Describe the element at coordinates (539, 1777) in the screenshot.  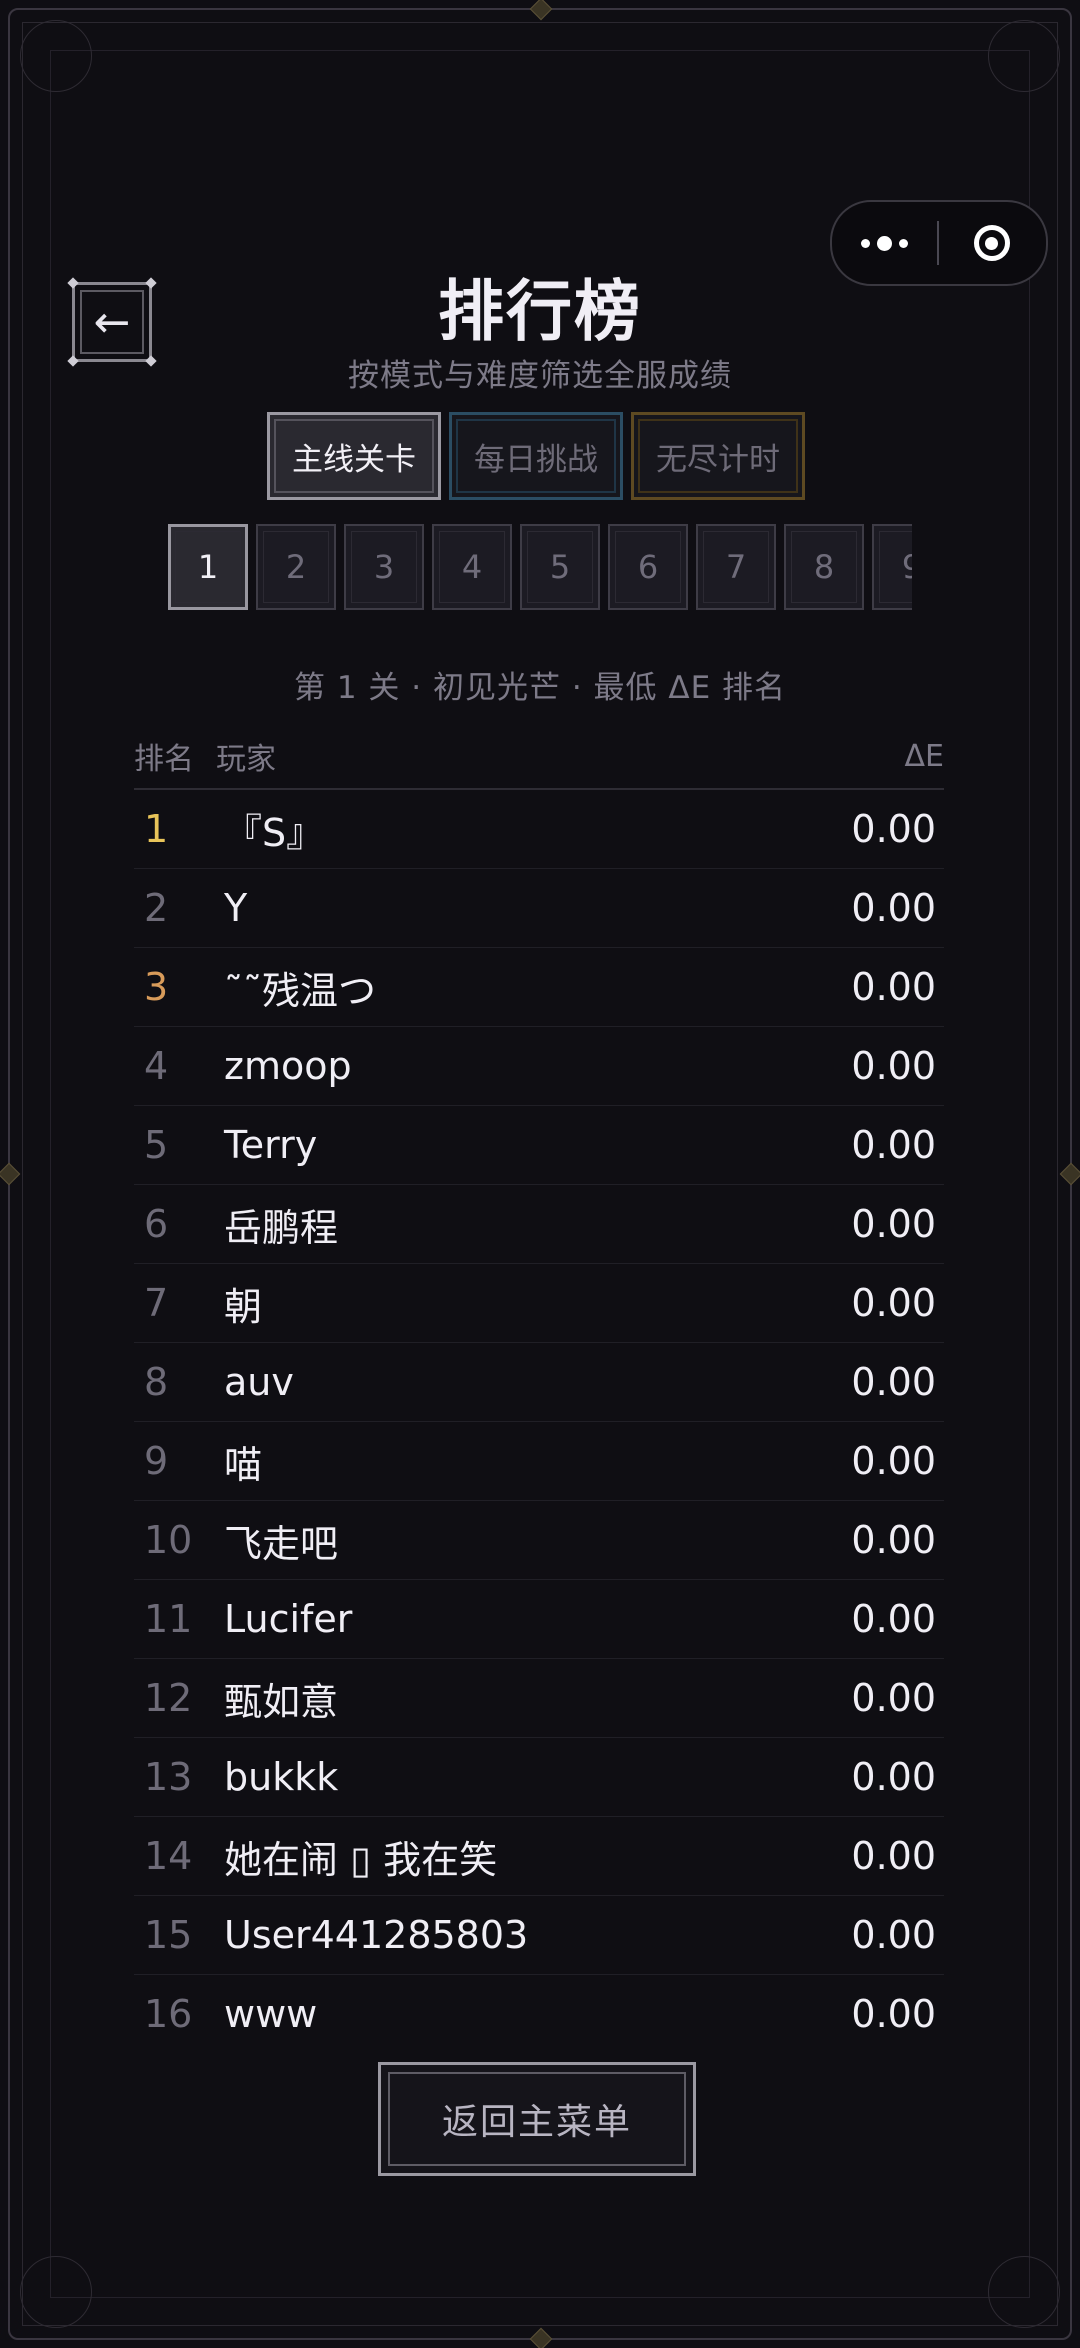
I see `table-row: 13 bukkk 0.00` at that location.